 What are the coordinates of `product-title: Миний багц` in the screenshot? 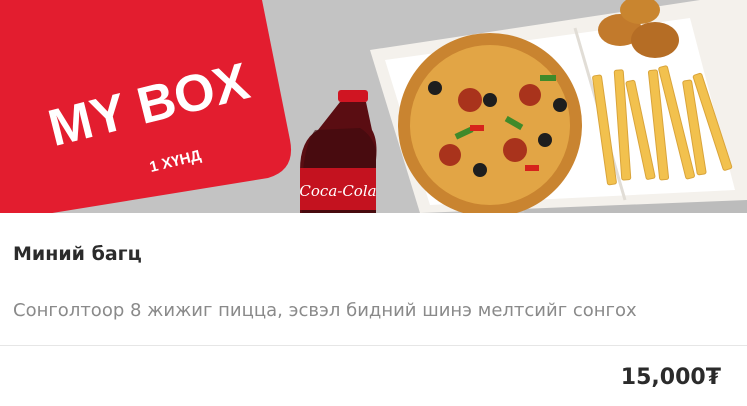 It's located at (77, 254).